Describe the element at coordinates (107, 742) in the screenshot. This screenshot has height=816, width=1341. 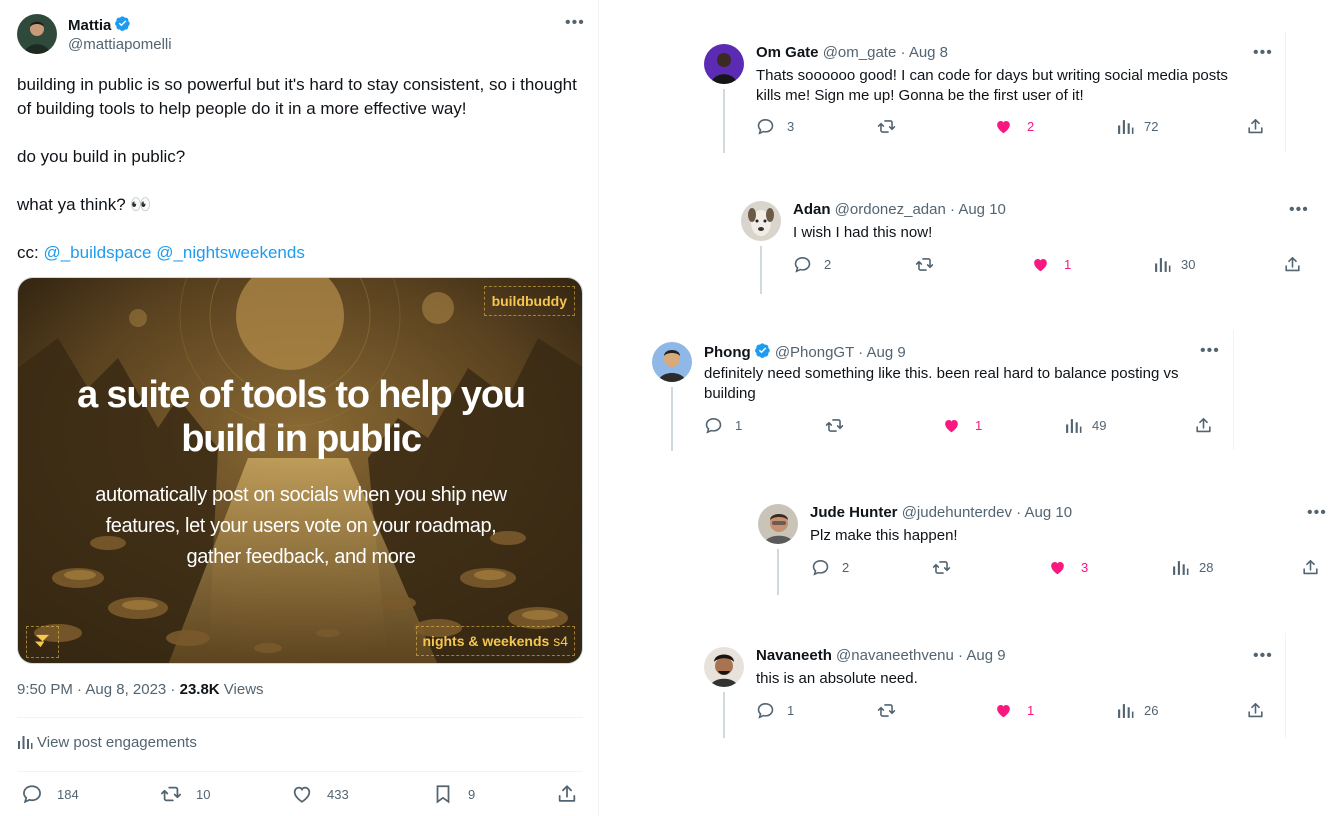
I see `view-engagements-link: View post engagements` at that location.